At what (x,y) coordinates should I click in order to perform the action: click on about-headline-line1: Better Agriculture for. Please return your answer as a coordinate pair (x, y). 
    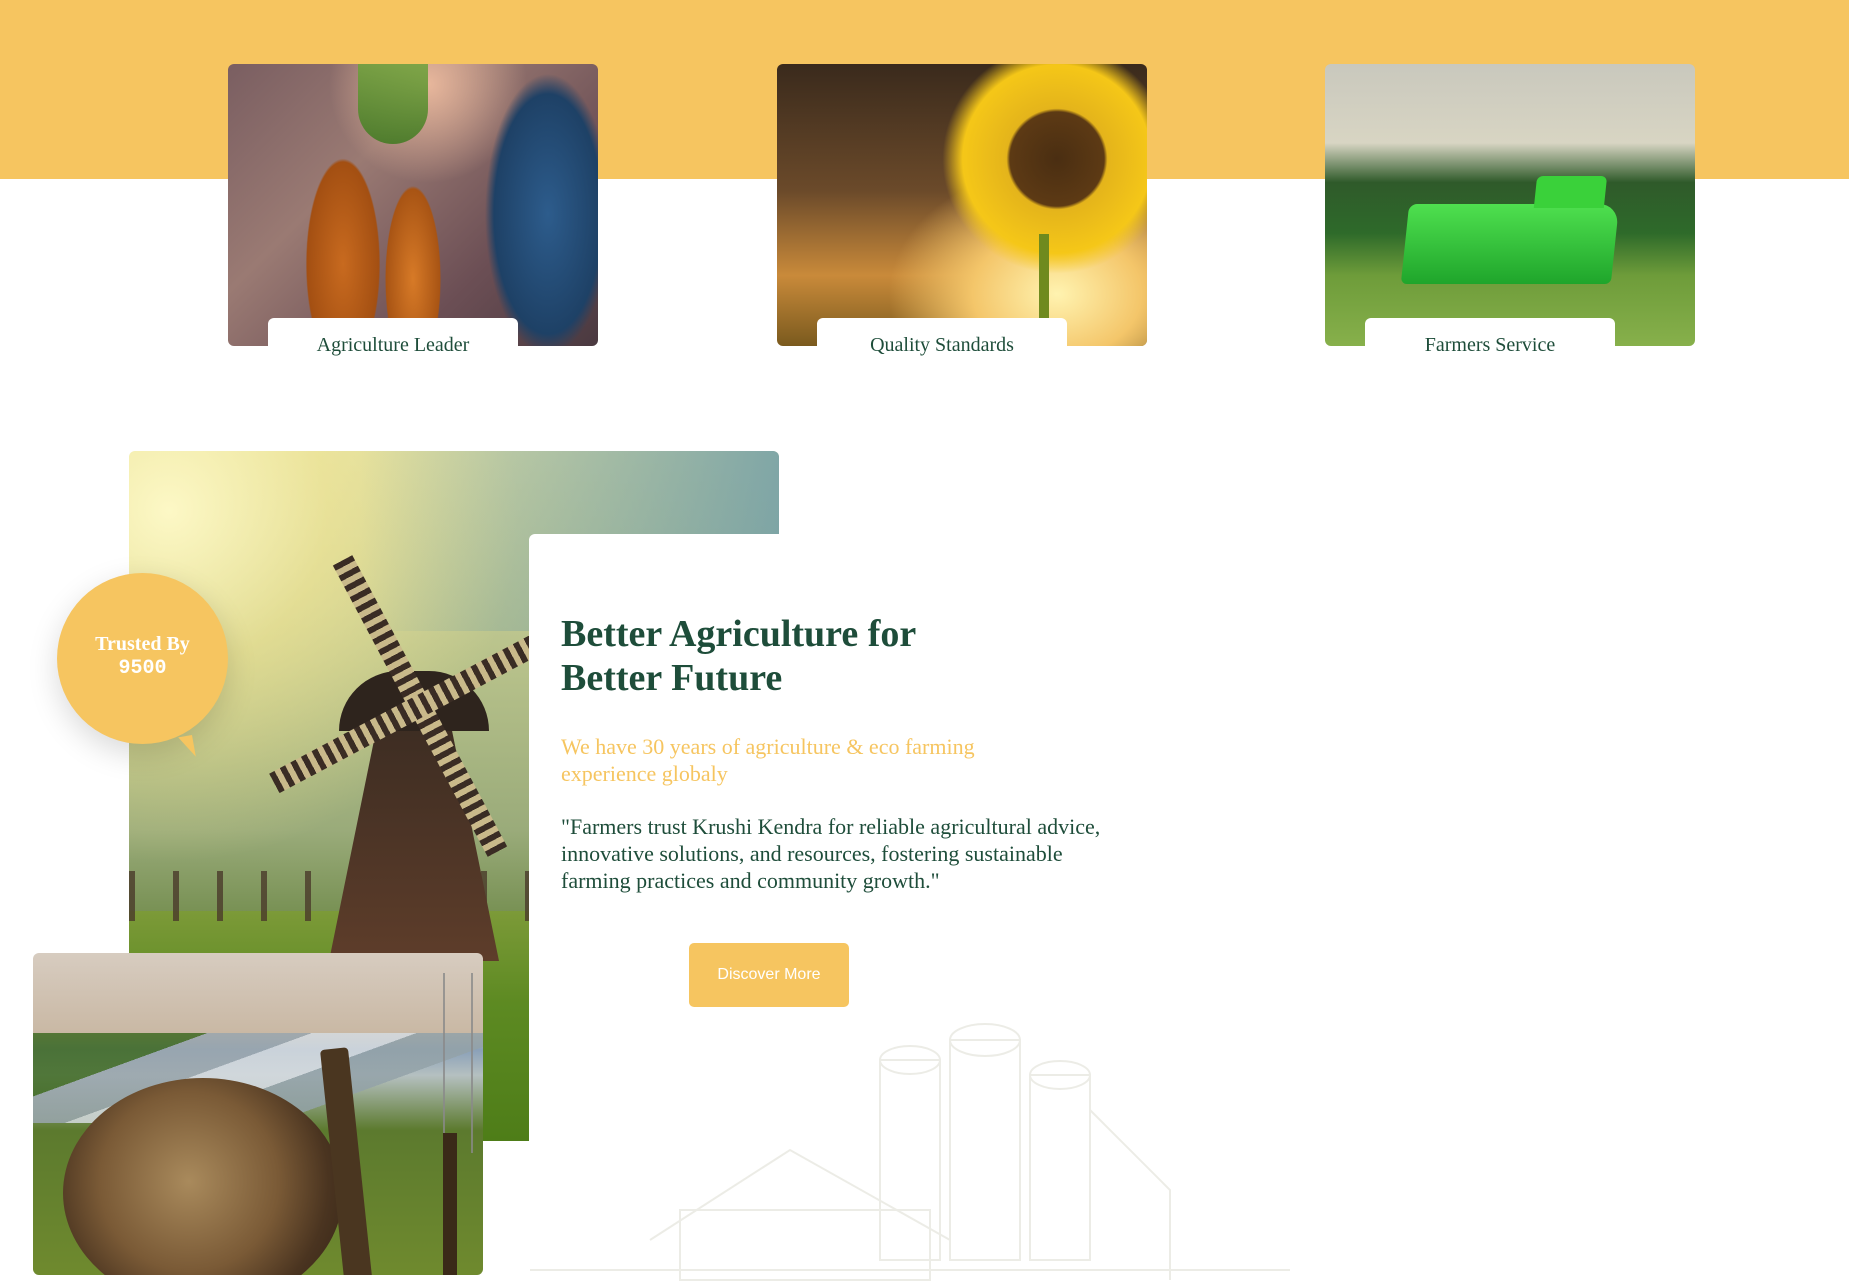
    Looking at the image, I should click on (739, 634).